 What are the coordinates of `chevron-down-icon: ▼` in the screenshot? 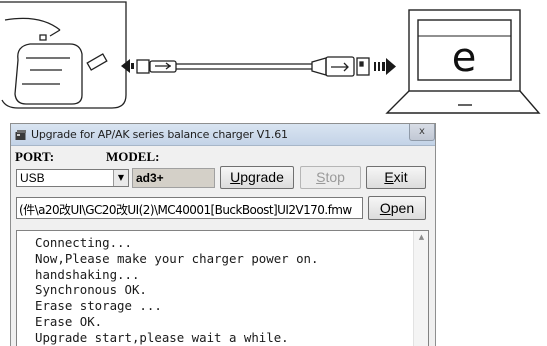 It's located at (120, 178).